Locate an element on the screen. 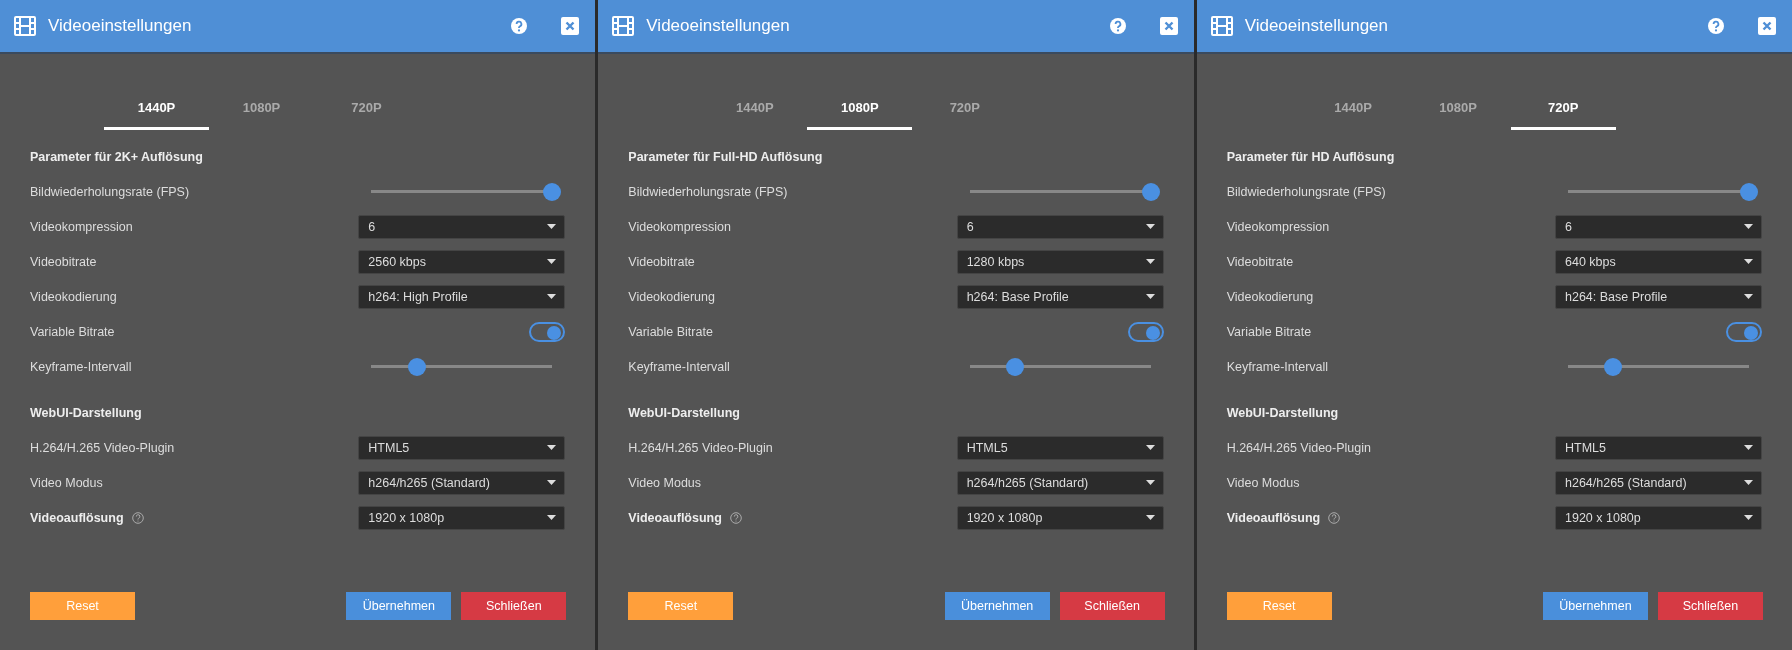 Image resolution: width=1792 pixels, height=650 pixels. section-title: Parameter für 2K+ Auflösung is located at coordinates (117, 157).